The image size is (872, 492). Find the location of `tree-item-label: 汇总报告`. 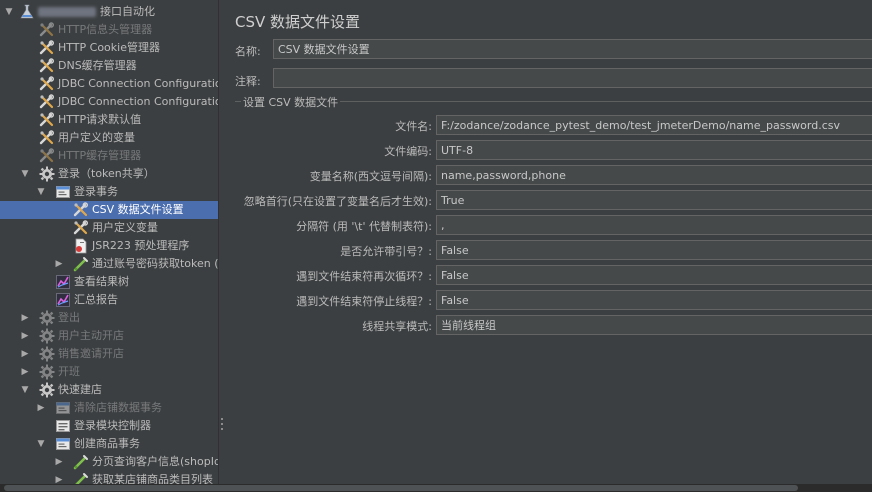

tree-item-label: 汇总报告 is located at coordinates (96, 299).